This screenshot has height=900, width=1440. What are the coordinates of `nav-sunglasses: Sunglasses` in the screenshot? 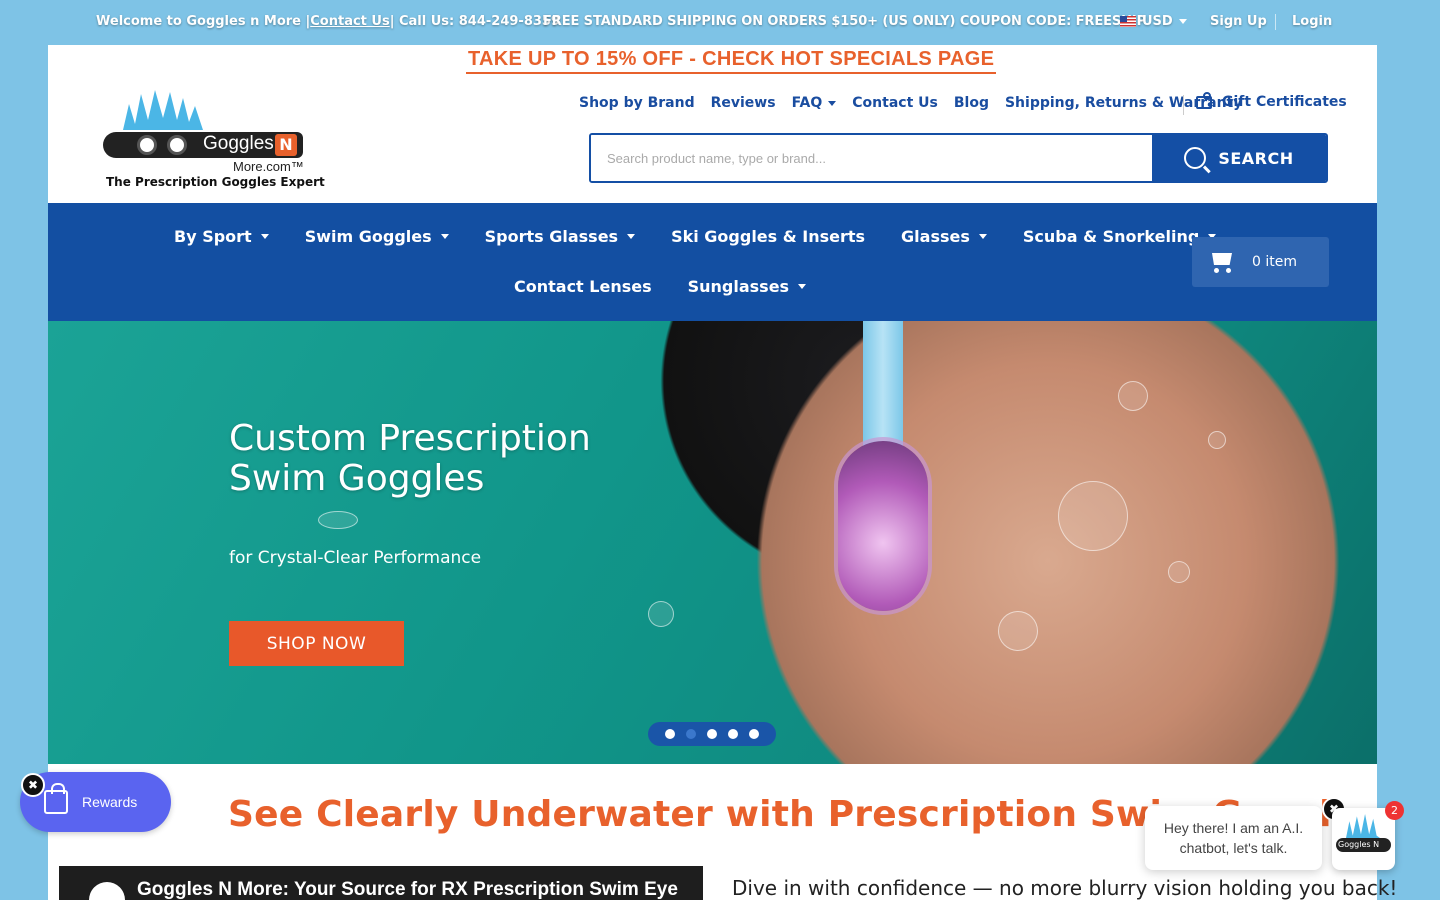 It's located at (747, 286).